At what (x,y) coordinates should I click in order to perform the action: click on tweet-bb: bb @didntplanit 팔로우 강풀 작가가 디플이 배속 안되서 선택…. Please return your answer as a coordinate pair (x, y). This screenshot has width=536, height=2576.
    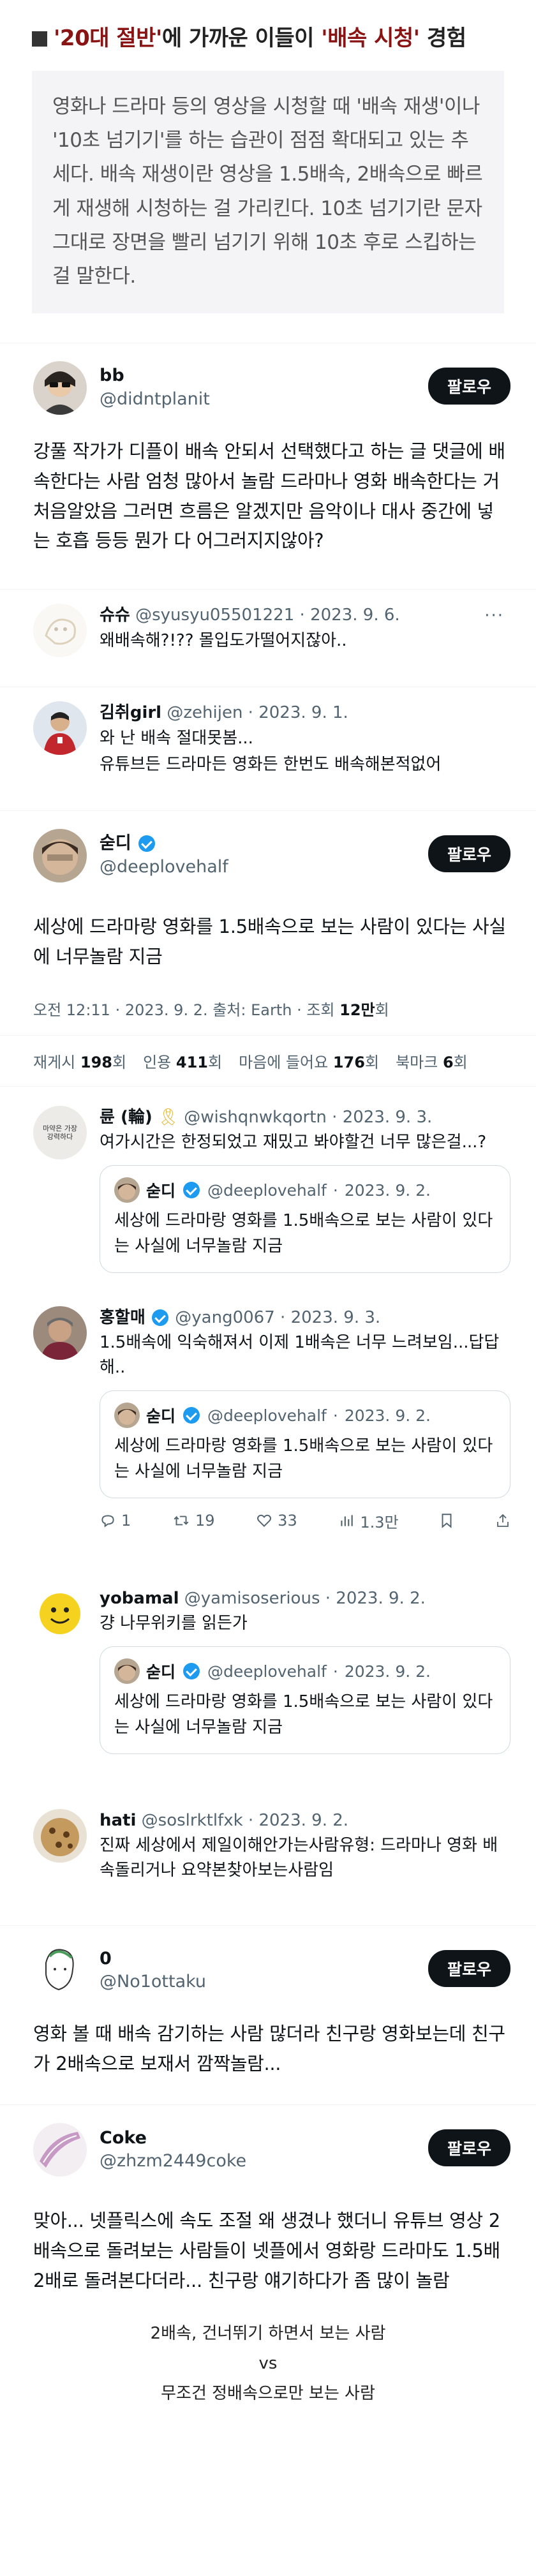
    Looking at the image, I should click on (268, 459).